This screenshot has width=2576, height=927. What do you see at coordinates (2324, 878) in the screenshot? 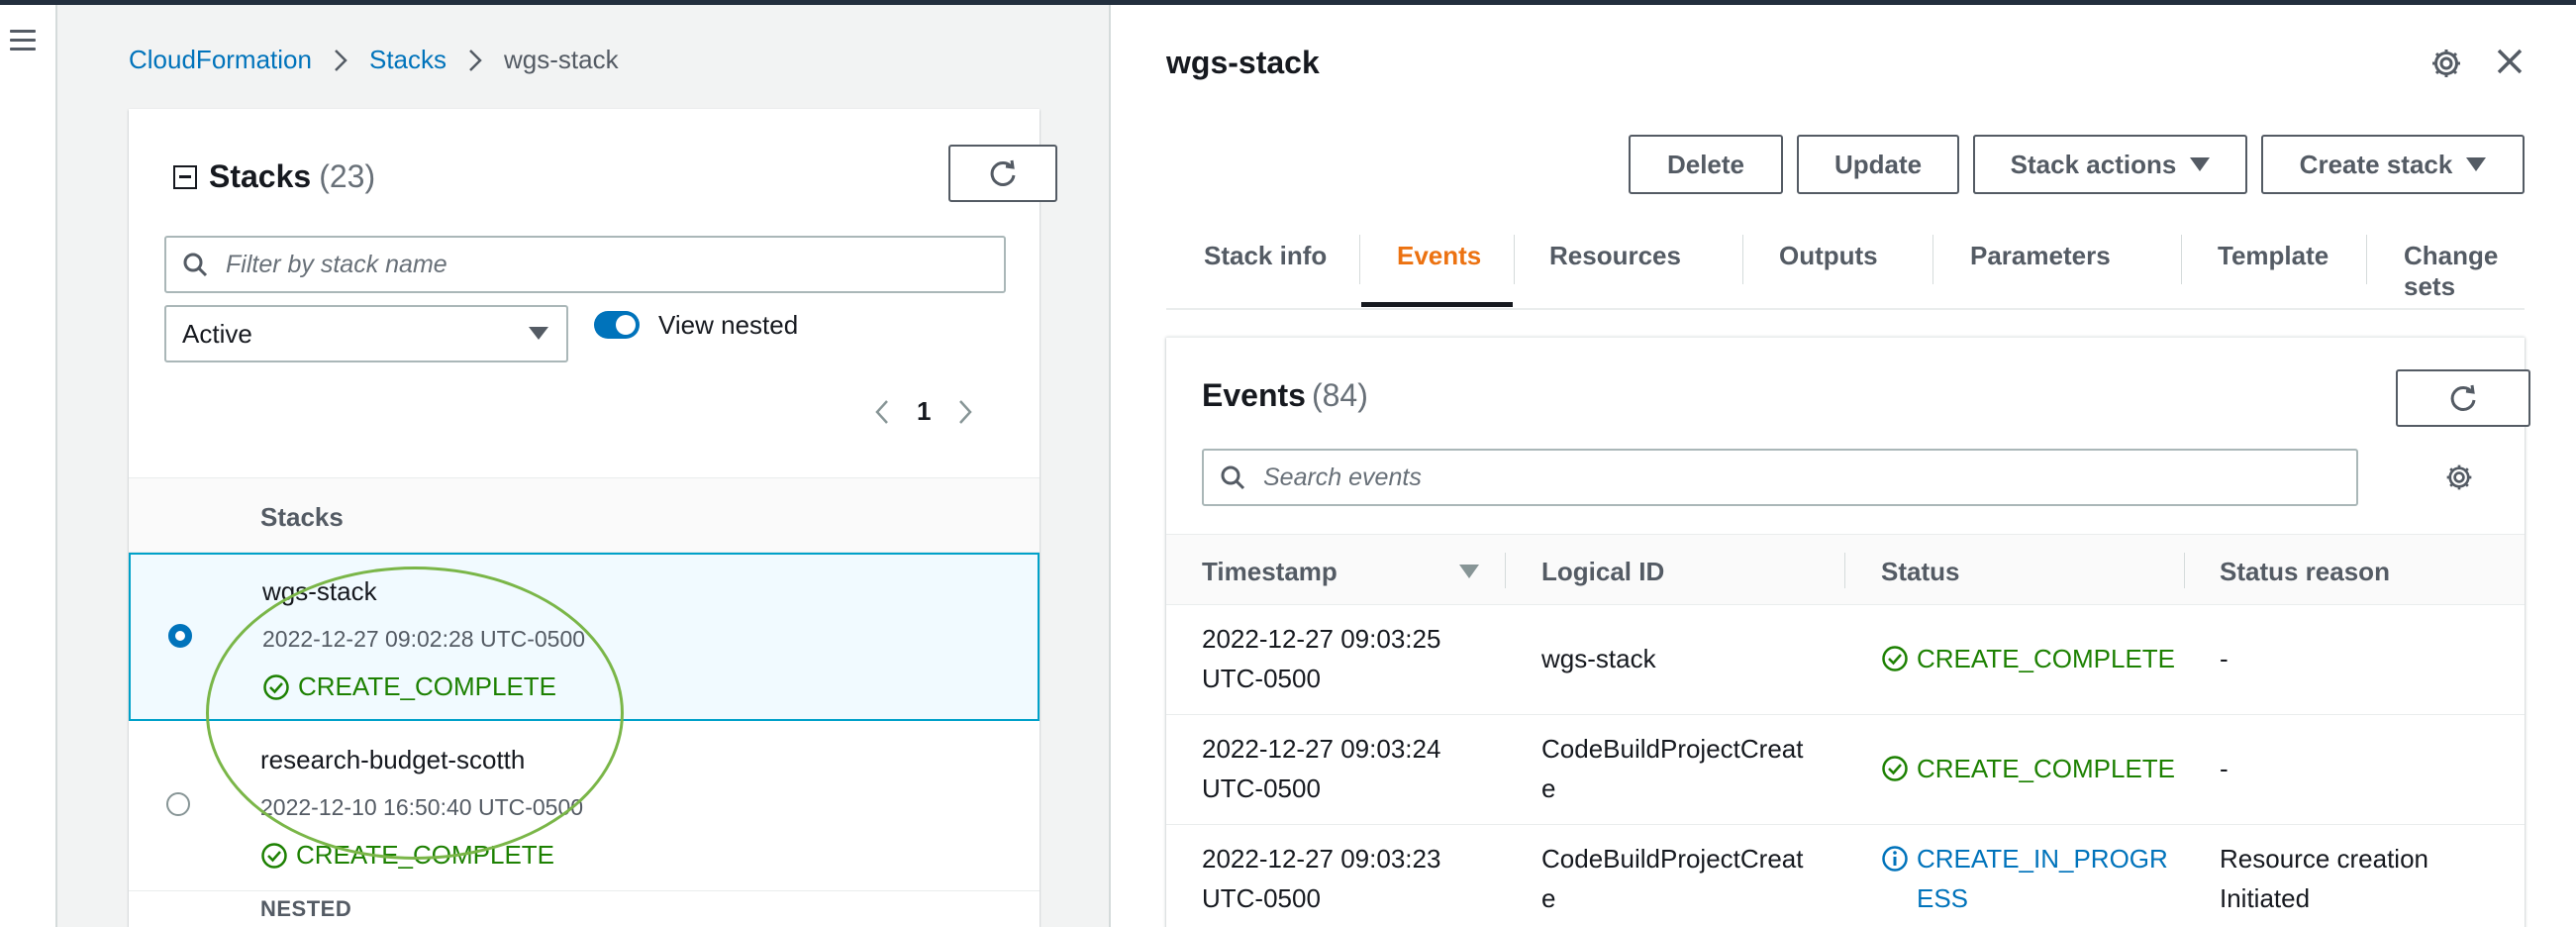
I see `event-status-reason: Resource creation Initiated` at bounding box center [2324, 878].